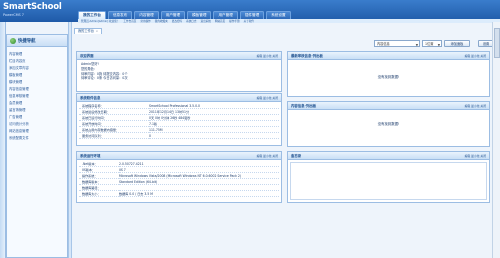 The image size is (500, 258). What do you see at coordinates (179, 98) in the screenshot?
I see `panel-header: 系统软件信息 编辑 最小化 关闭` at bounding box center [179, 98].